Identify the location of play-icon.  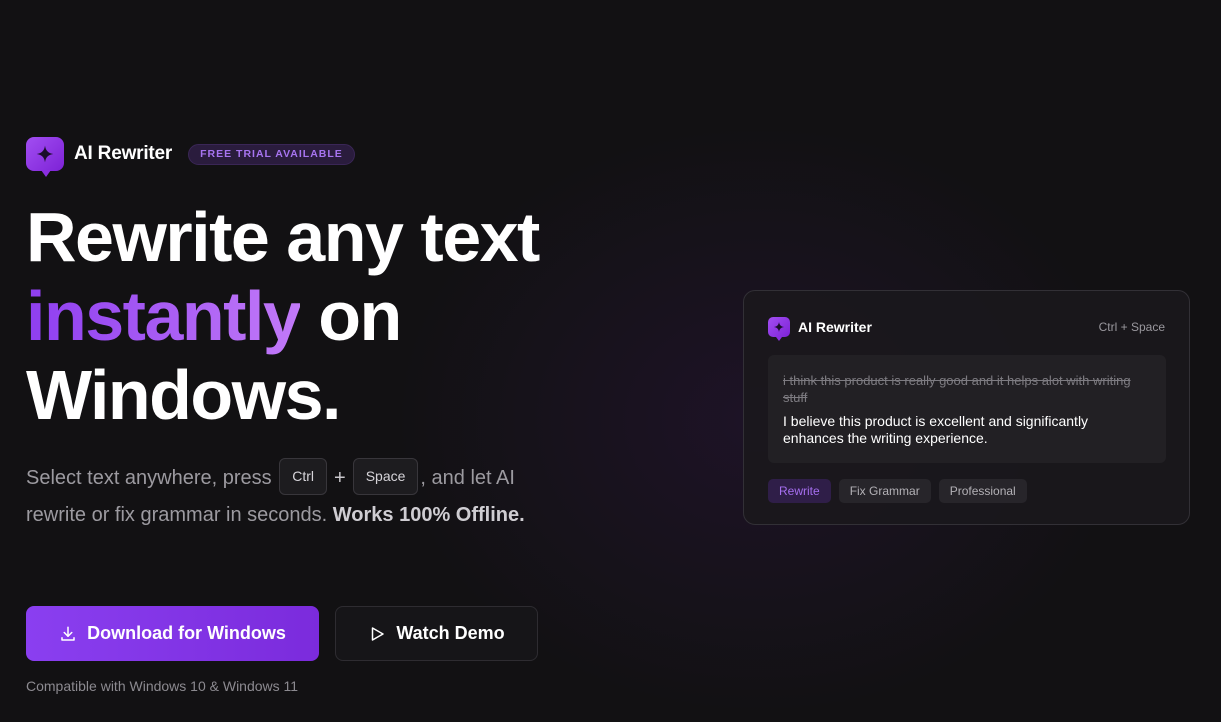
(378, 633).